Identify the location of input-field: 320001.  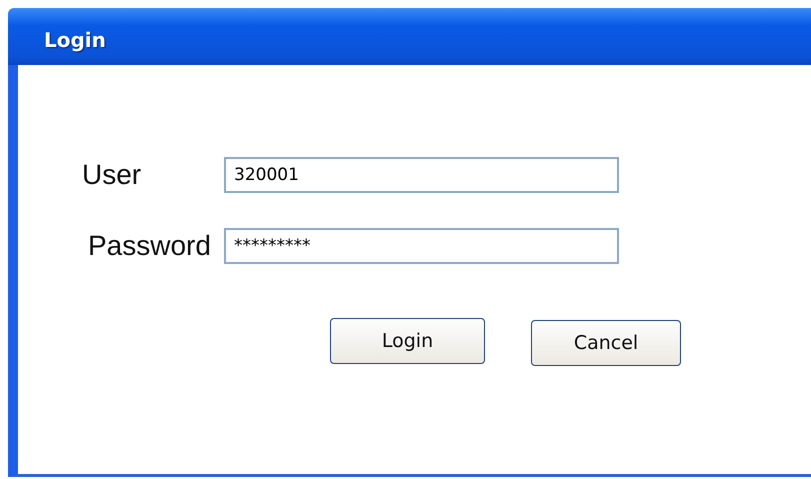
(421, 175).